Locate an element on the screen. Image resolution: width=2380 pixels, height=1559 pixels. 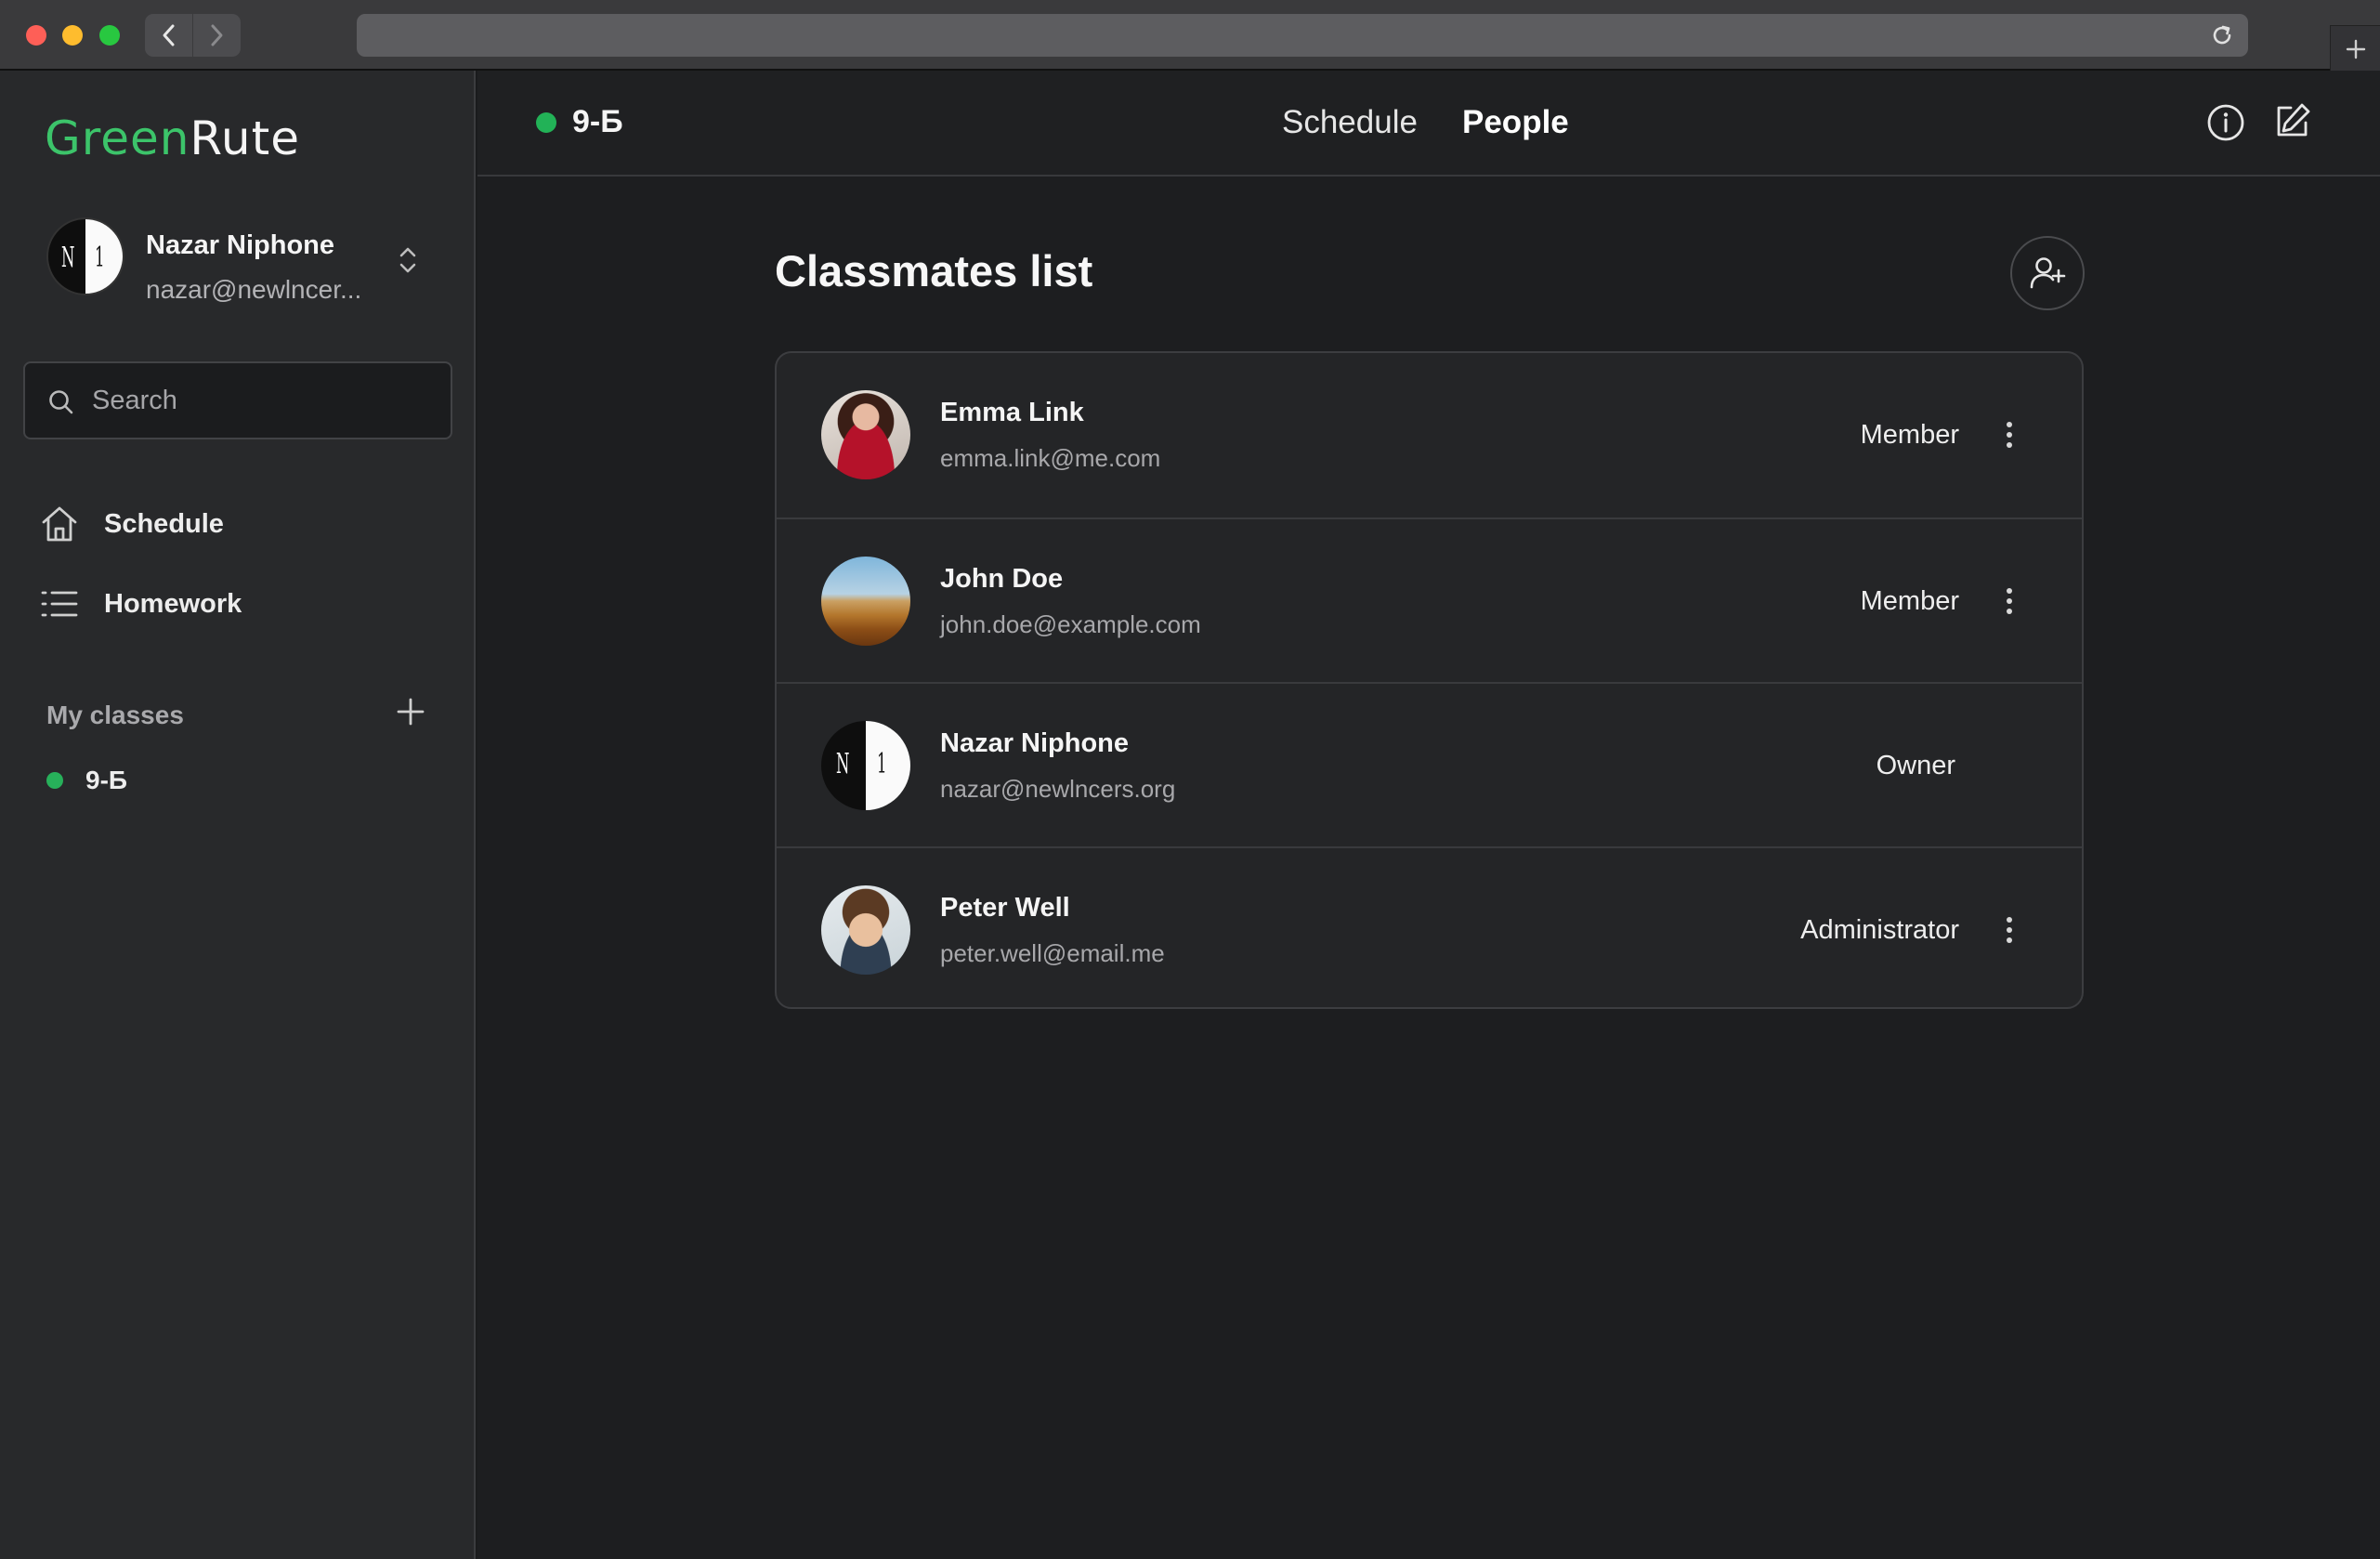
member-name: Emma Link is located at coordinates (1012, 412).